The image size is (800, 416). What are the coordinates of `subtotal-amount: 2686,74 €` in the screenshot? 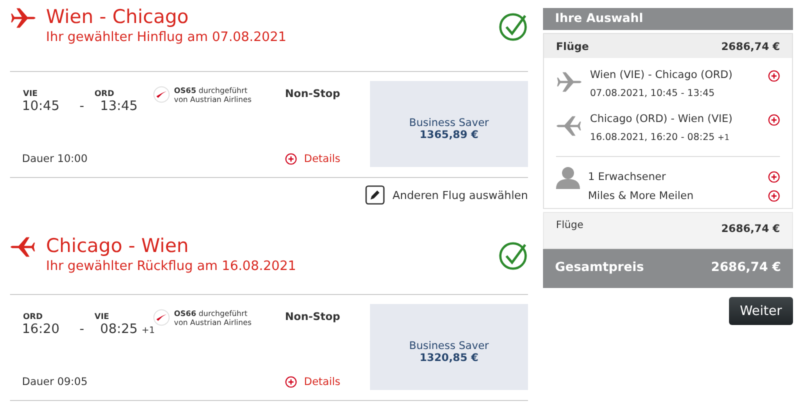 It's located at (750, 229).